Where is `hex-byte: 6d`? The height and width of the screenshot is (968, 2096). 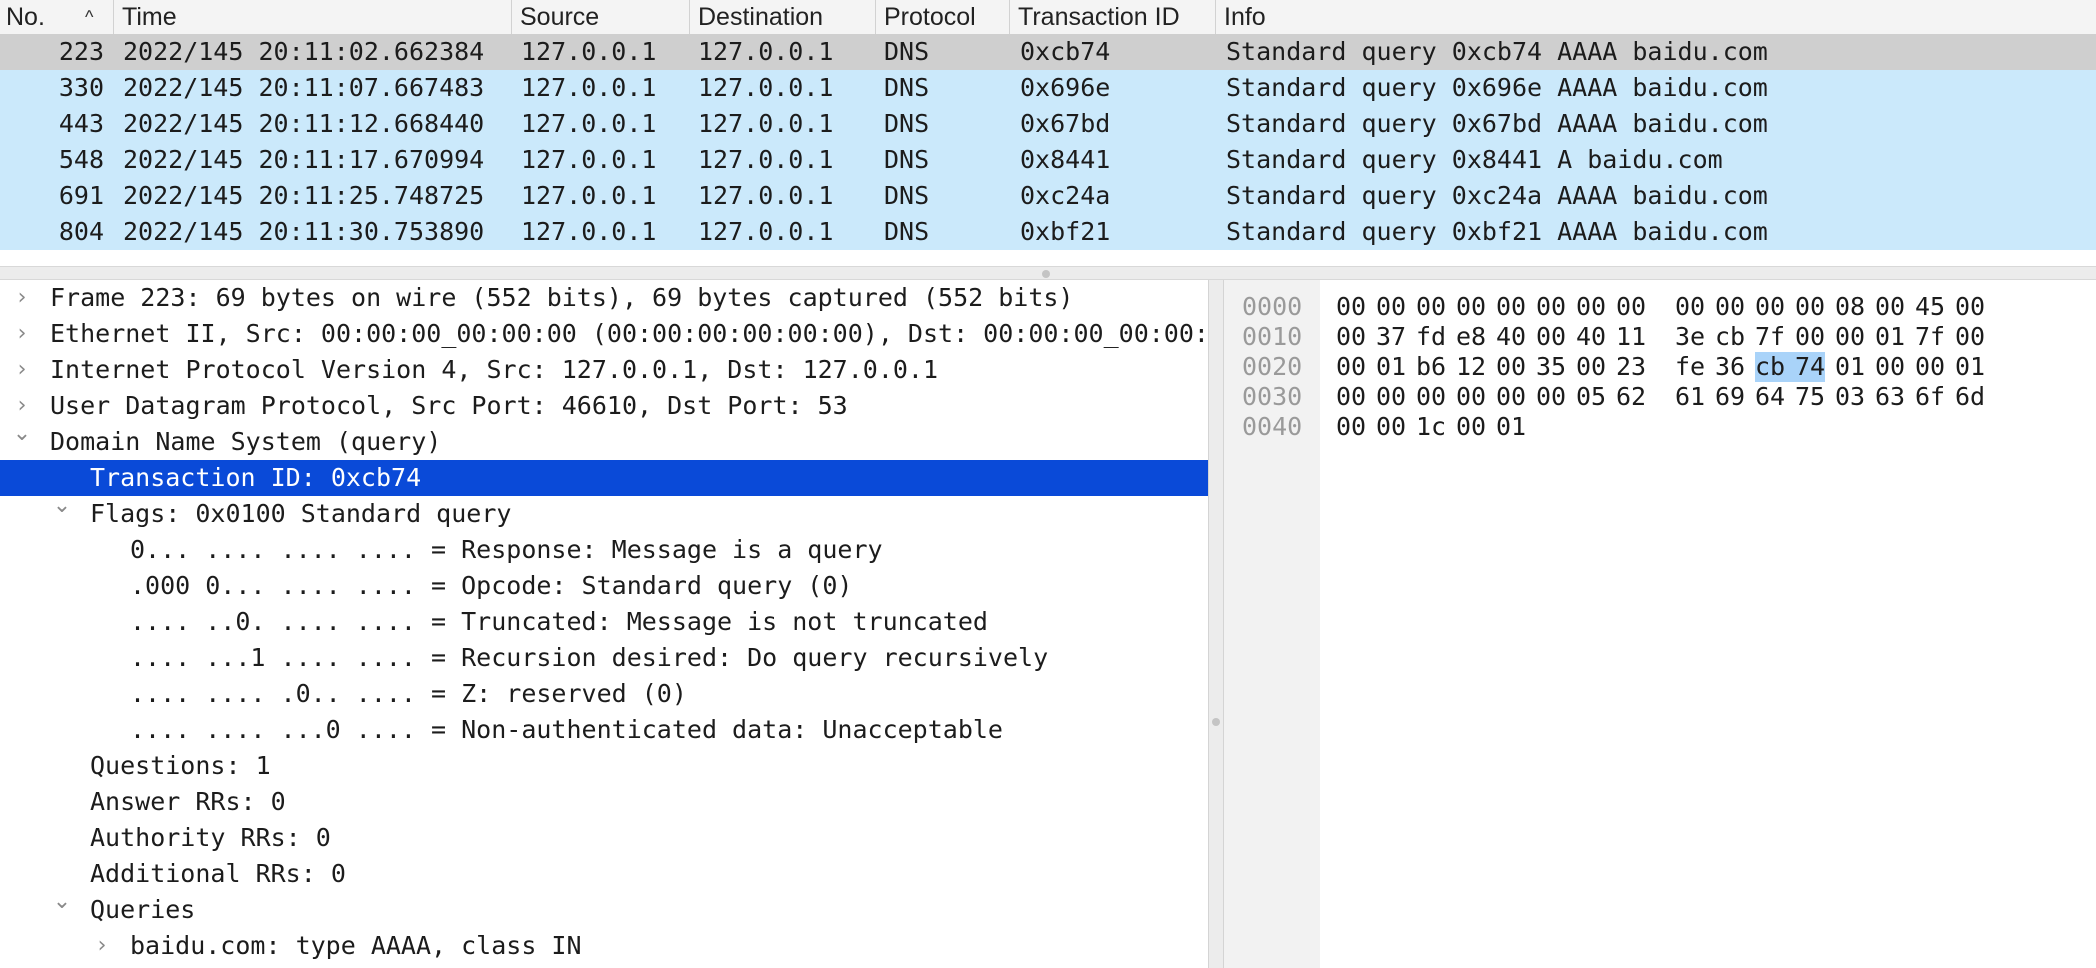
hex-byte: 6d is located at coordinates (1970, 397).